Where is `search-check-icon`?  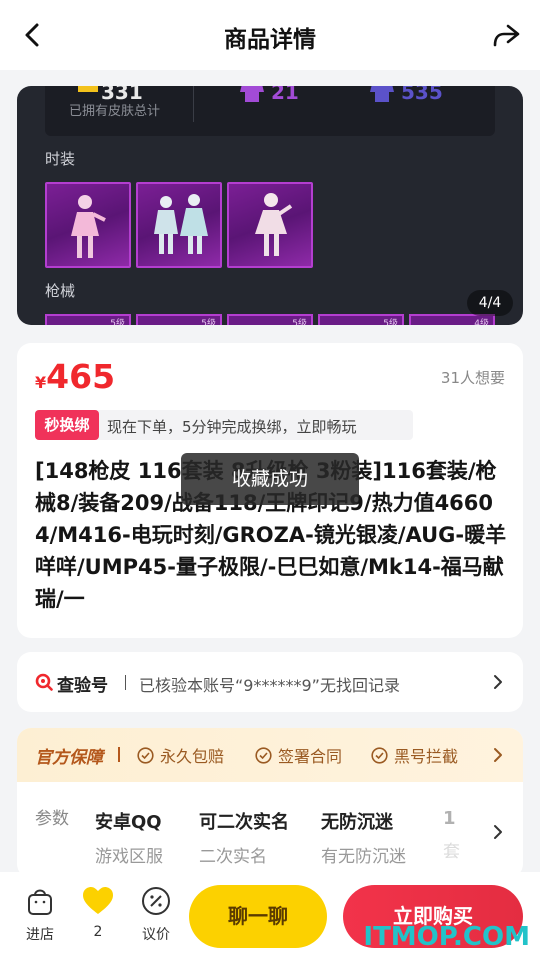 search-check-icon is located at coordinates (44, 682).